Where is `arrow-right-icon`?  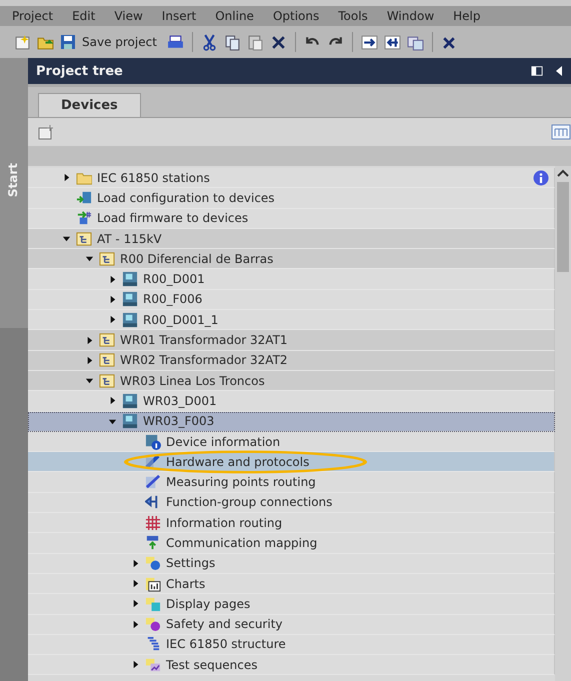 arrow-right-icon is located at coordinates (369, 42).